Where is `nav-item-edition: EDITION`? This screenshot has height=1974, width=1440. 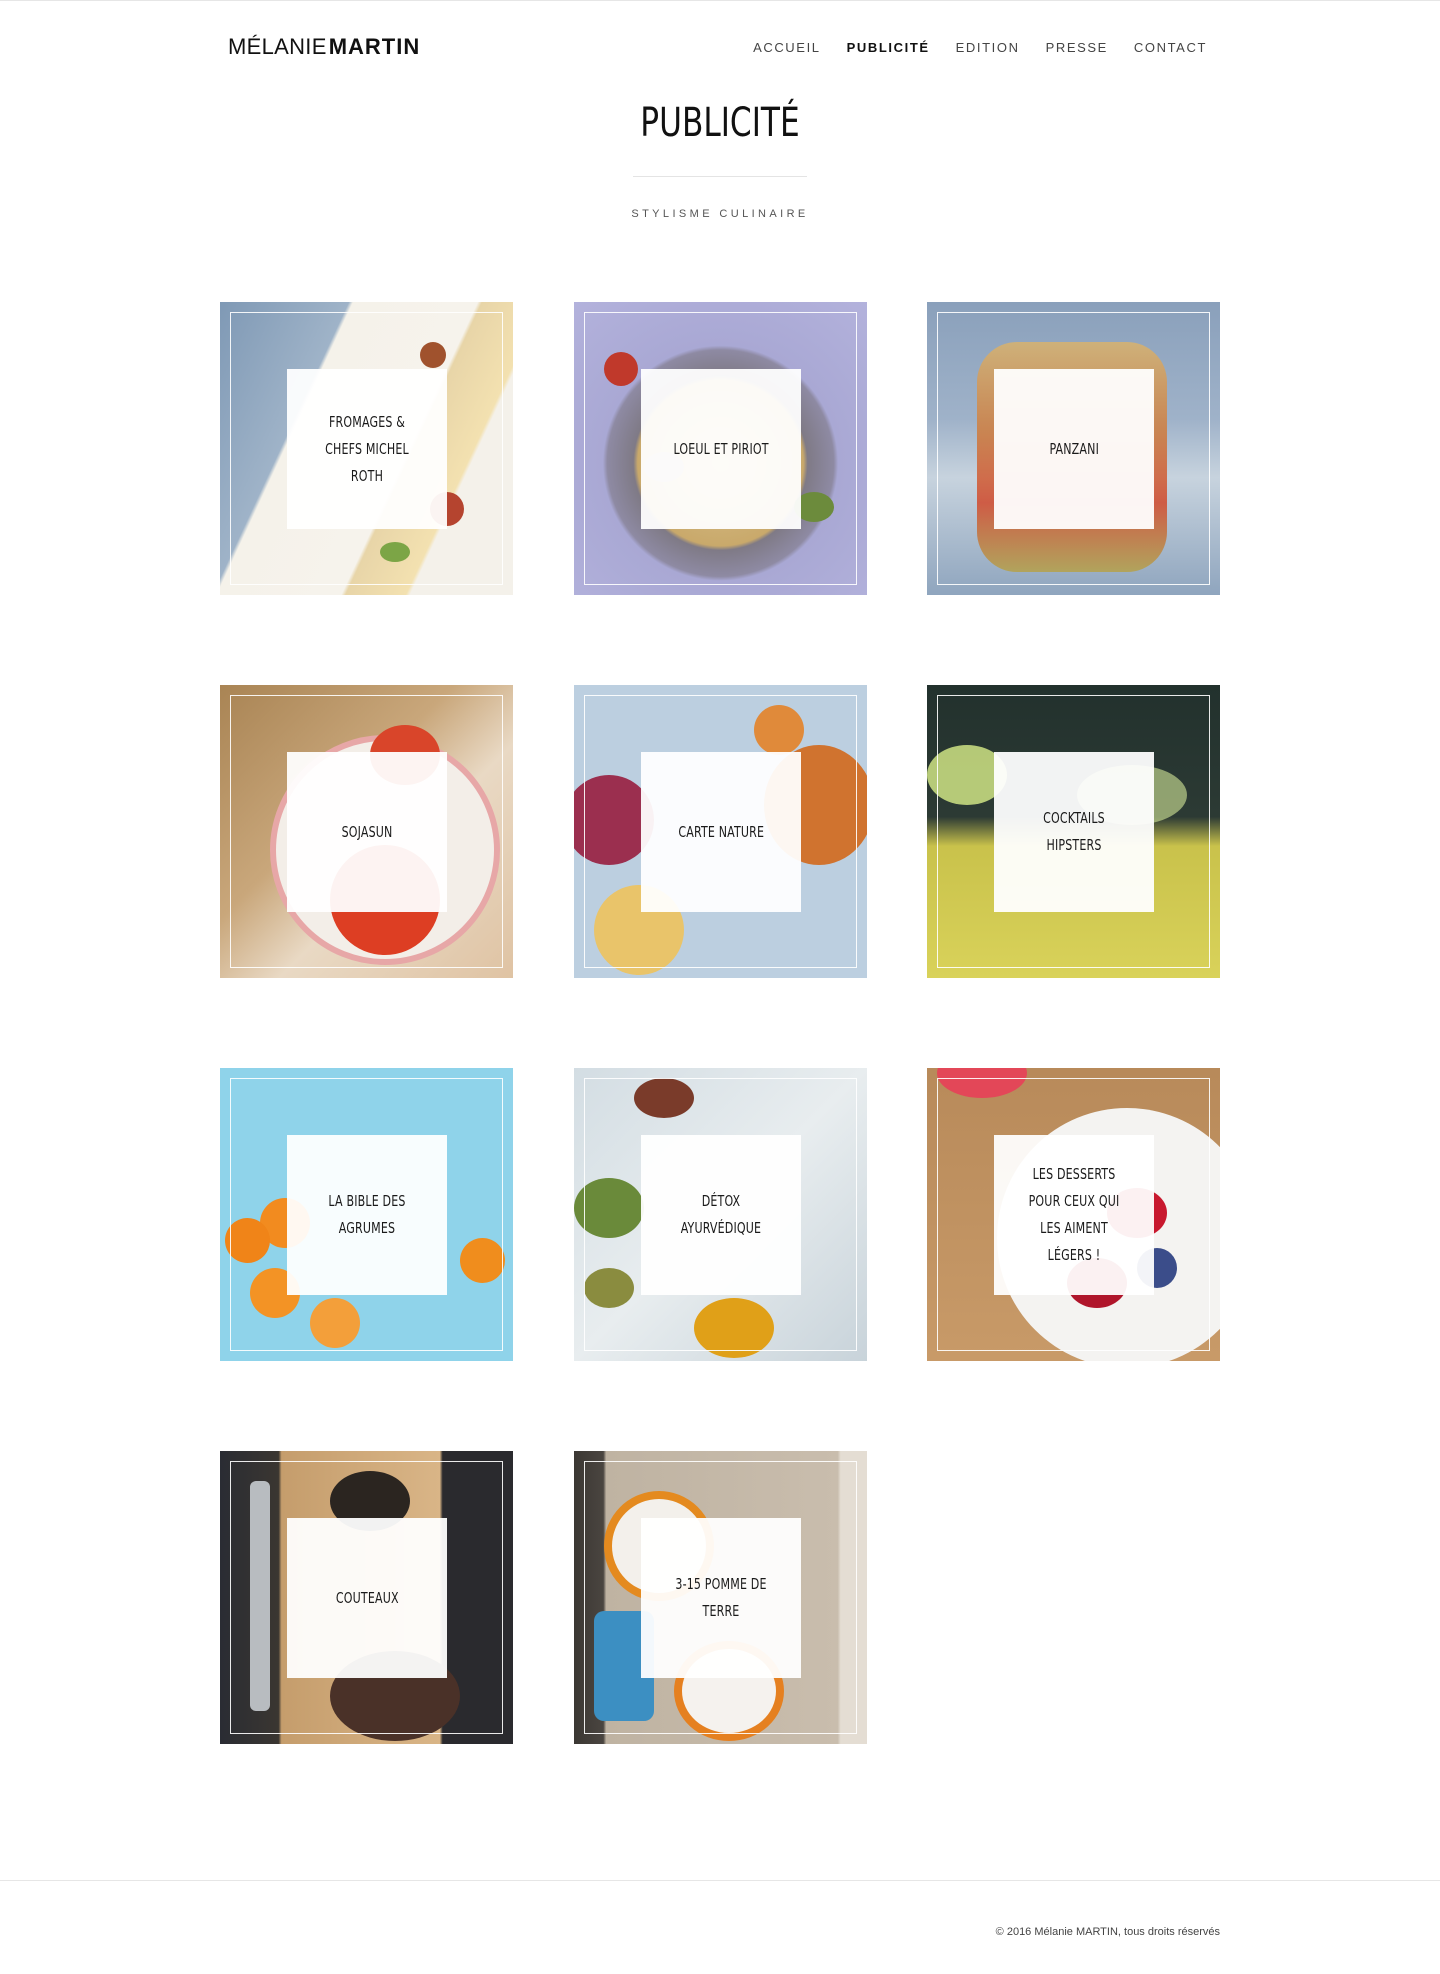 nav-item-edition: EDITION is located at coordinates (988, 47).